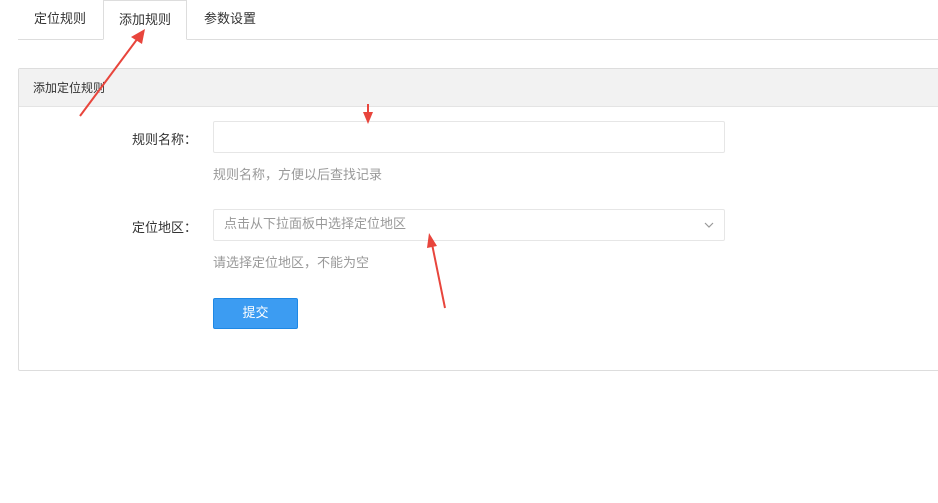 This screenshot has width=938, height=503. What do you see at coordinates (230, 19) in the screenshot?
I see `tab-parameter-settings: 参数设置` at bounding box center [230, 19].